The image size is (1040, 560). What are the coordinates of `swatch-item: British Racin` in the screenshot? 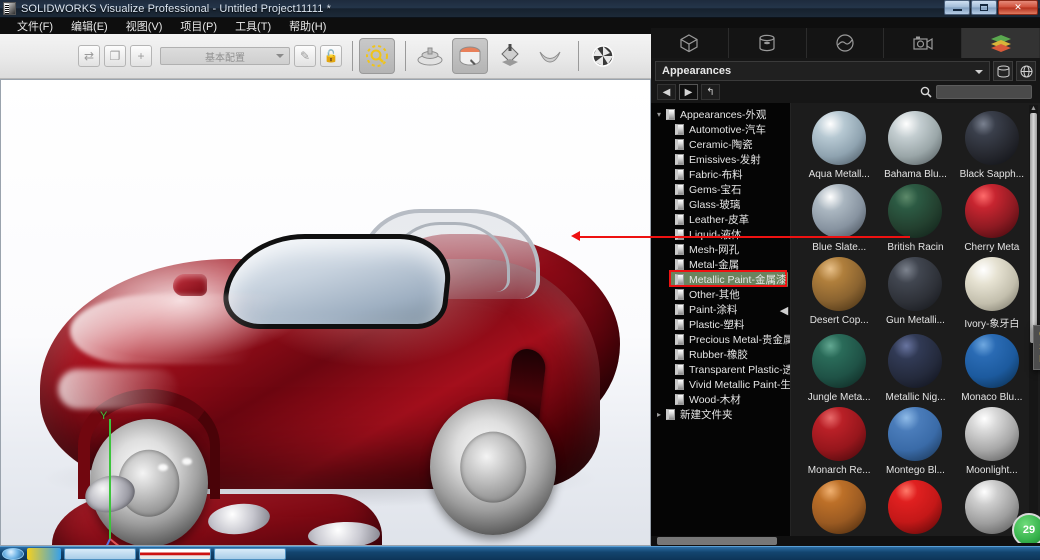 It's located at (915, 218).